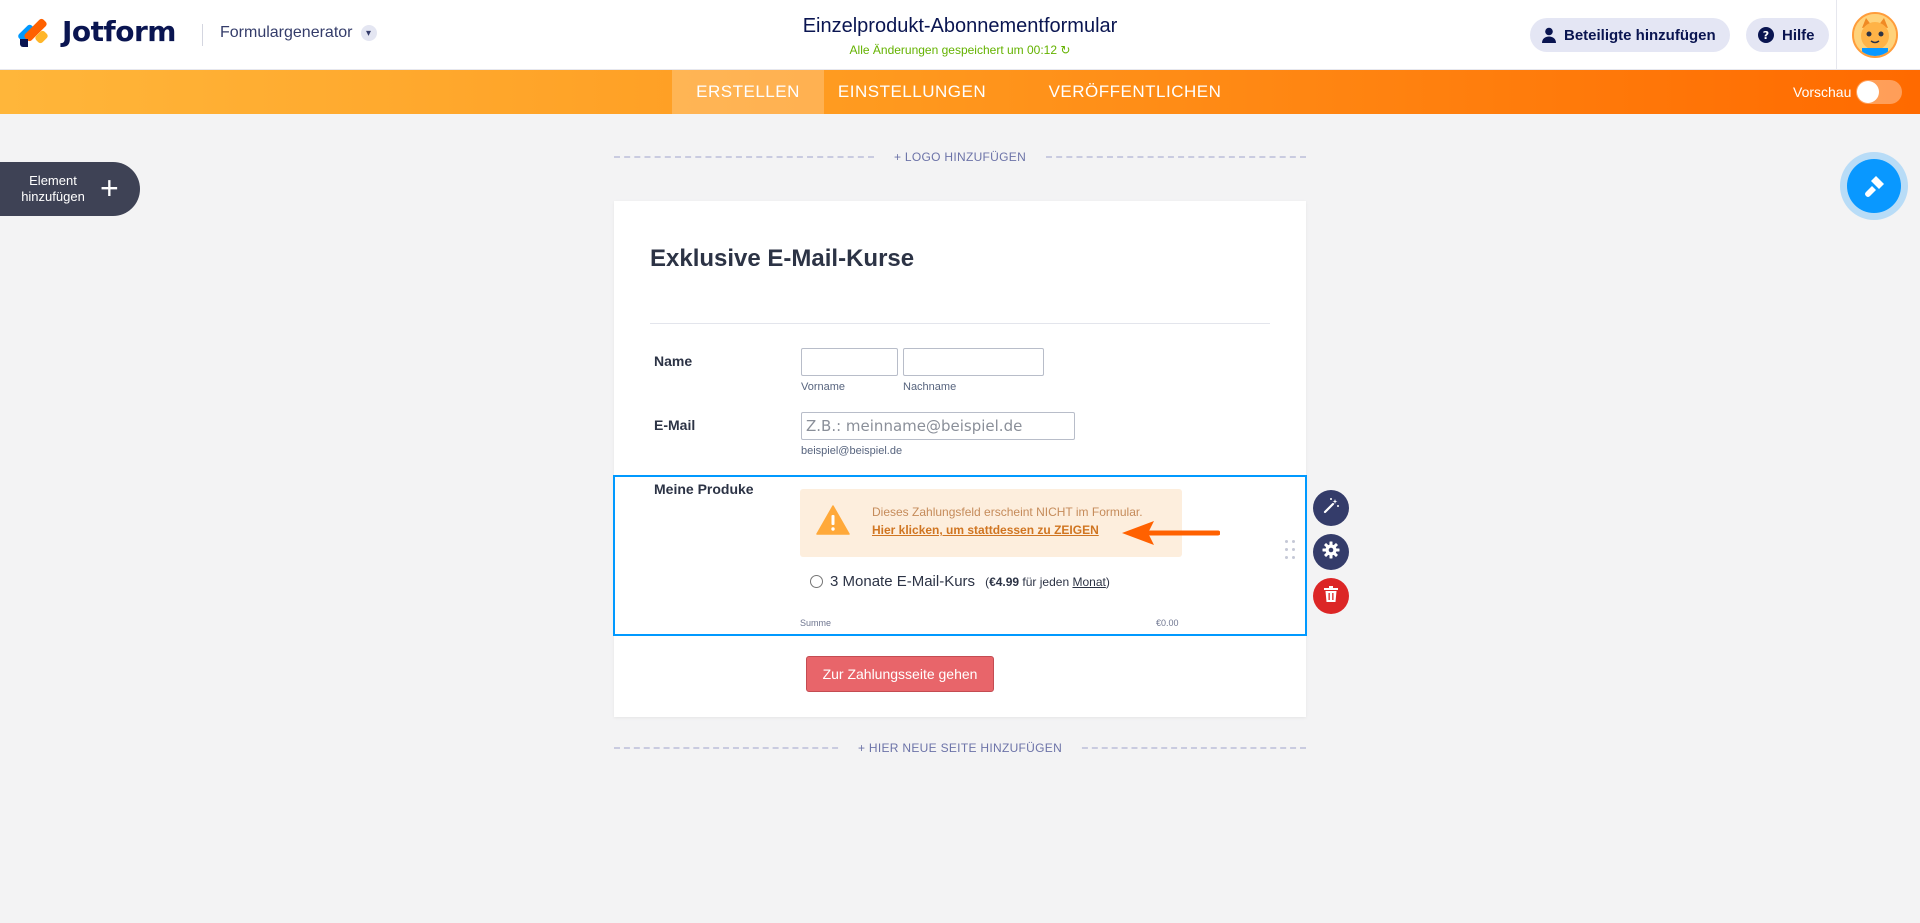 Image resolution: width=1920 pixels, height=923 pixels. Describe the element at coordinates (1798, 35) in the screenshot. I see `help-label: Hilfe` at that location.